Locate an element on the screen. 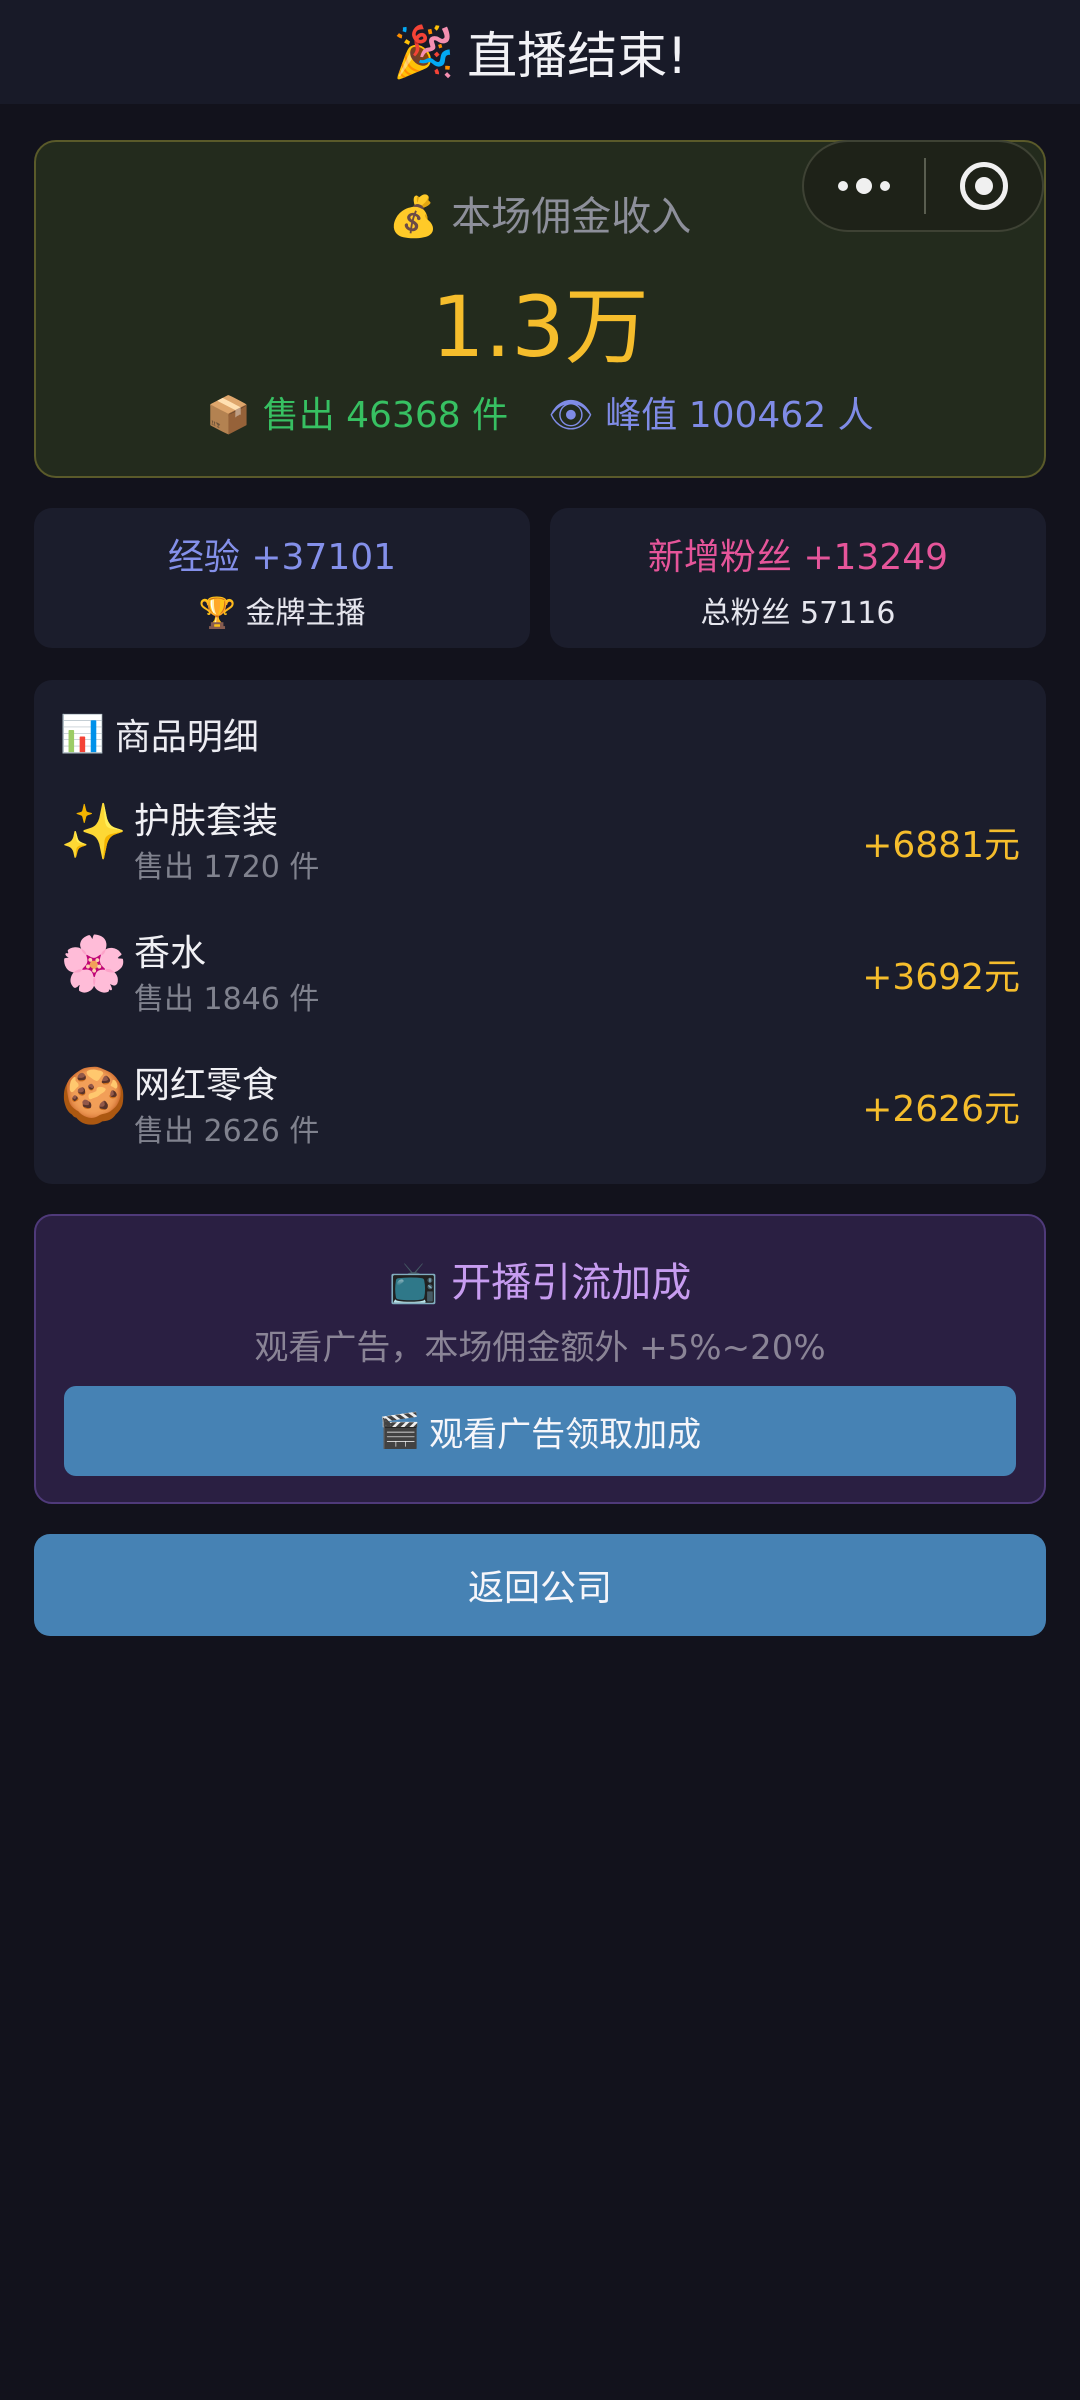 The width and height of the screenshot is (1080, 2400). streamer-rank-text: 金牌主播 is located at coordinates (305, 613).